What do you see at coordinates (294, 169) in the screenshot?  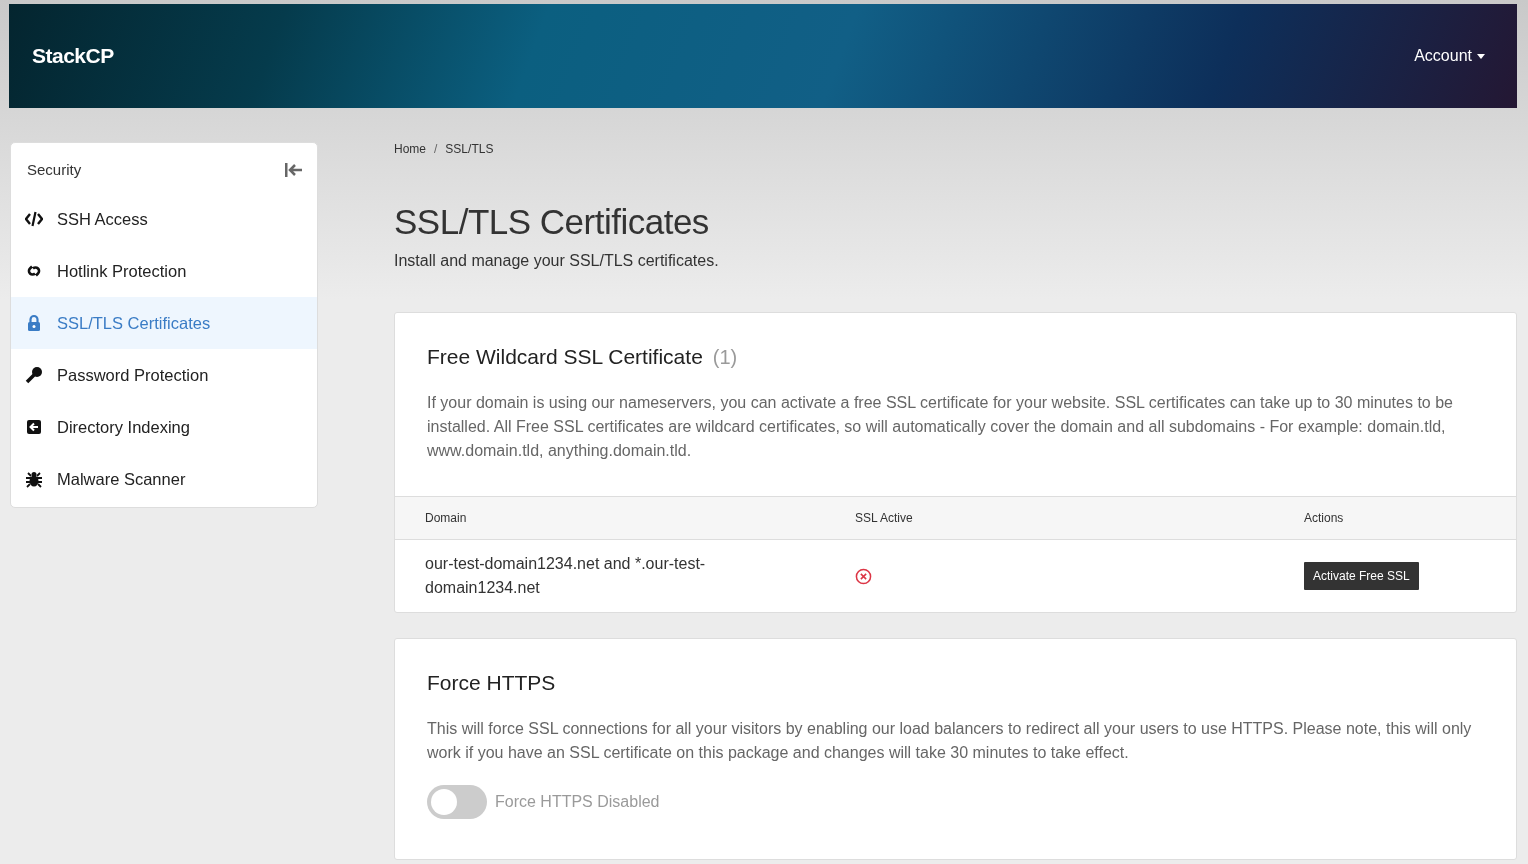 I see `collapse-icon` at bounding box center [294, 169].